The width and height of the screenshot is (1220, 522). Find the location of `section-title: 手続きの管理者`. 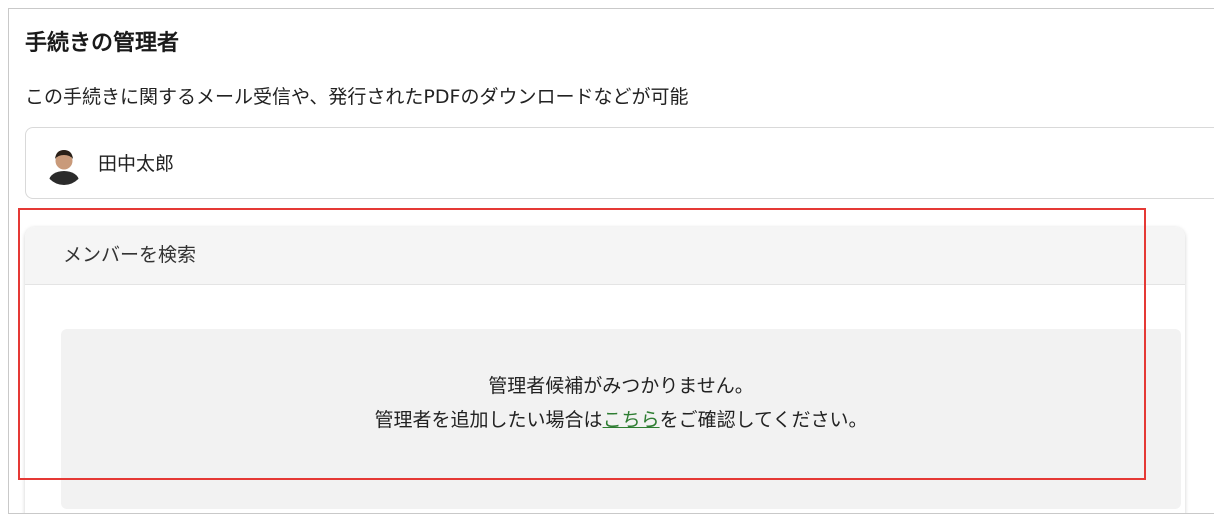

section-title: 手続きの管理者 is located at coordinates (102, 43).